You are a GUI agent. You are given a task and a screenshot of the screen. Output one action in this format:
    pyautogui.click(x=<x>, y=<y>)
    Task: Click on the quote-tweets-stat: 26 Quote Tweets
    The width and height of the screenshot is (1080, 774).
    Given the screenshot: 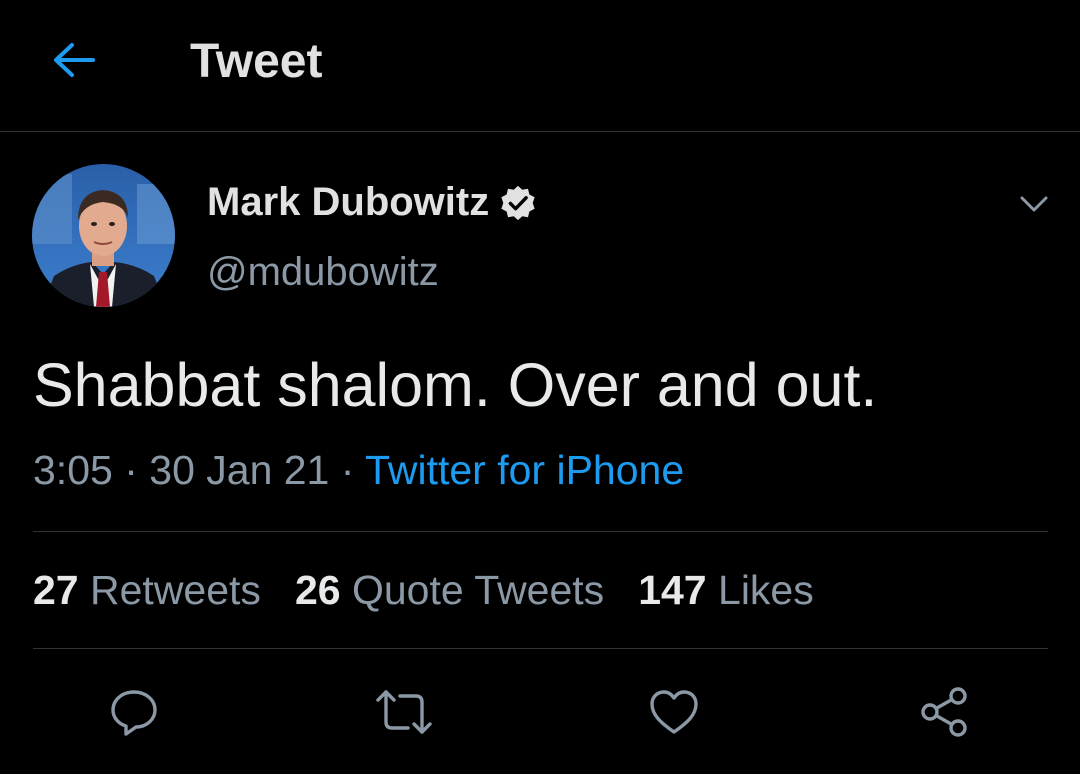 What is the action you would take?
    pyautogui.click(x=449, y=590)
    